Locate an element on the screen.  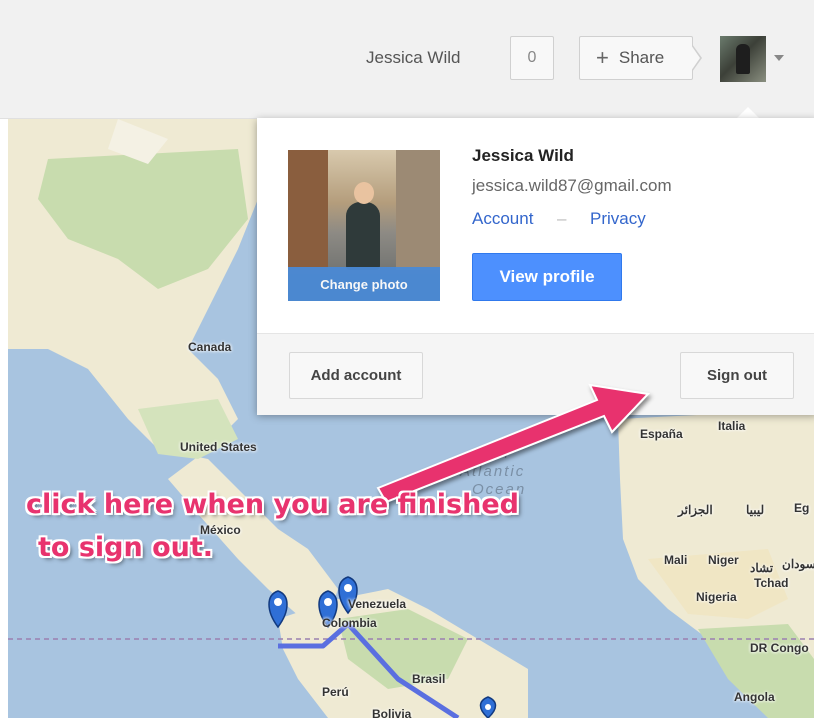
annotation-text-line2: to sign out. is located at coordinates (126, 547).